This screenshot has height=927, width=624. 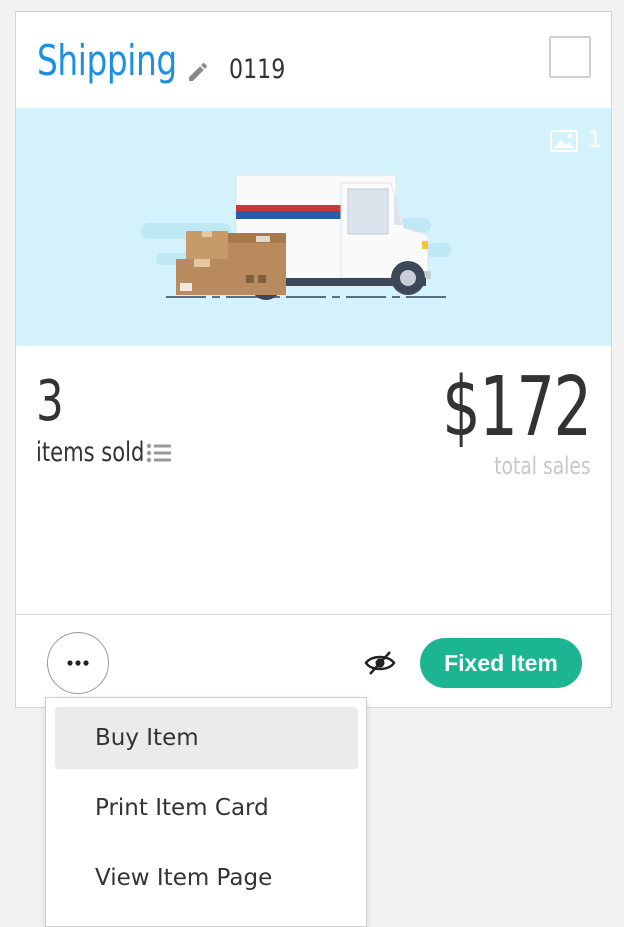 I want to click on image-count-indicator: 1, so click(x=576, y=140).